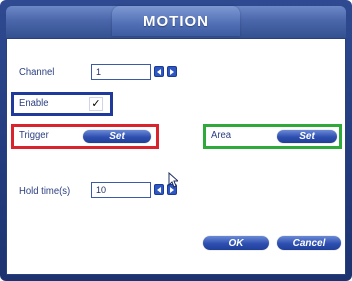 The width and height of the screenshot is (352, 281). What do you see at coordinates (34, 103) in the screenshot?
I see `enable-label: Enable` at bounding box center [34, 103].